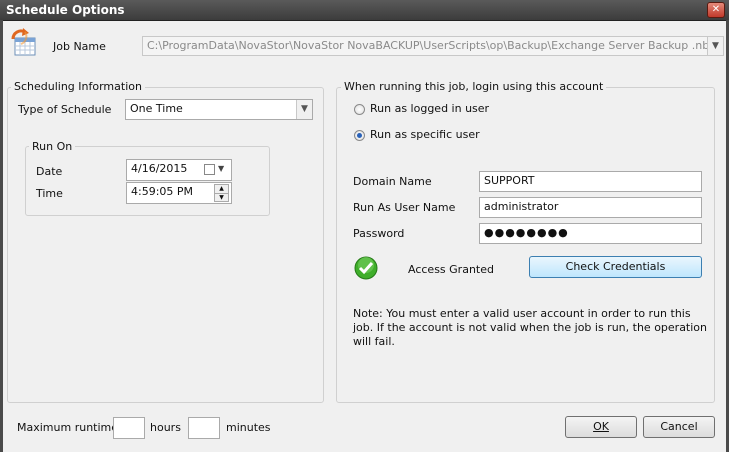 The image size is (729, 452). Describe the element at coordinates (451, 269) in the screenshot. I see `access-status-text: Access Granted` at that location.